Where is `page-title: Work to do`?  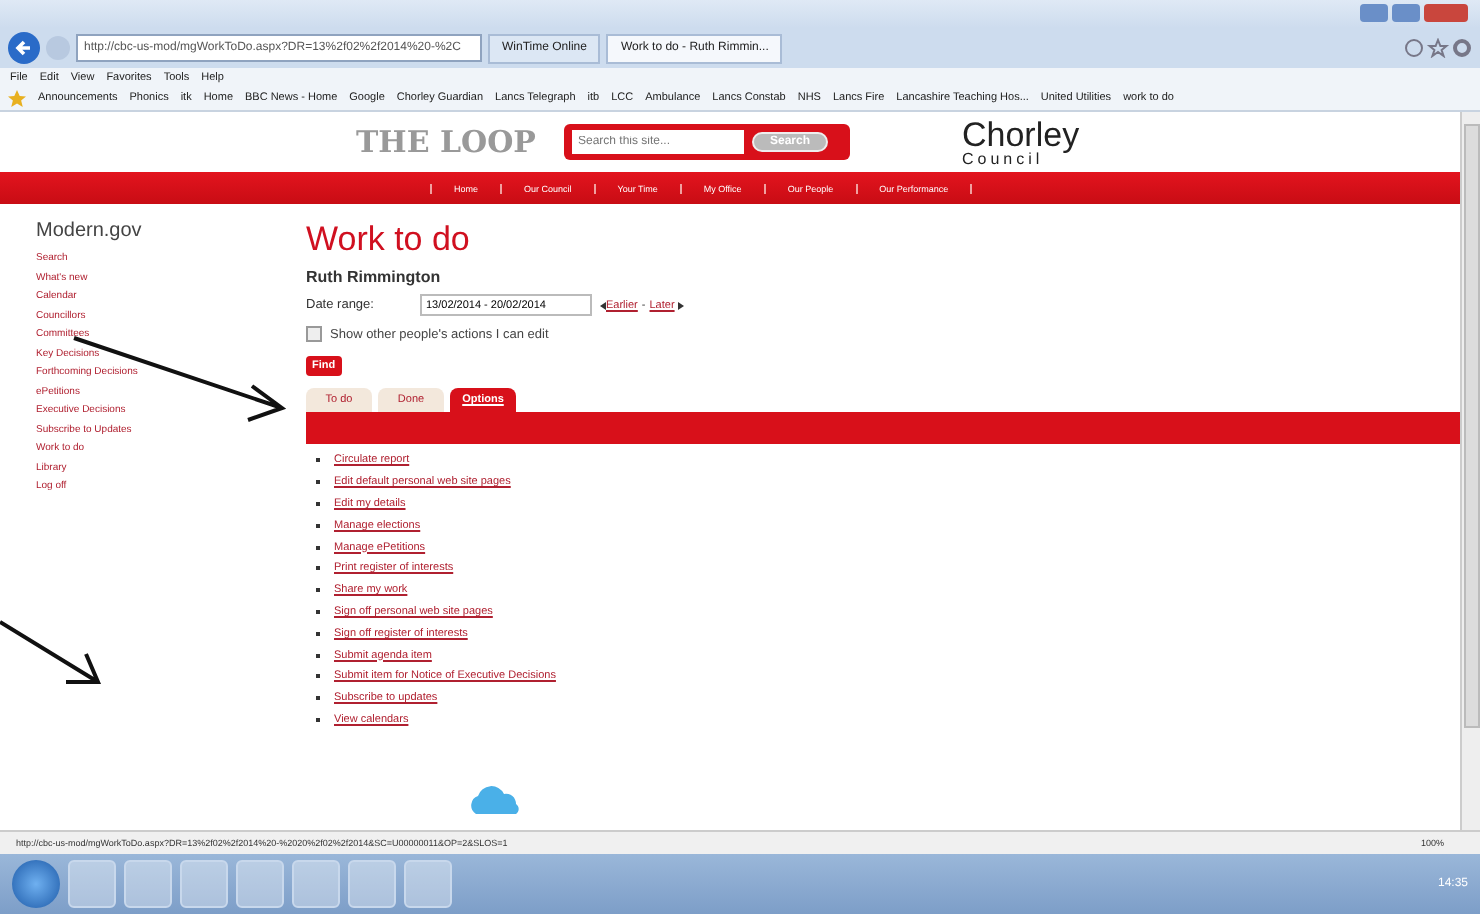
page-title: Work to do is located at coordinates (389, 240).